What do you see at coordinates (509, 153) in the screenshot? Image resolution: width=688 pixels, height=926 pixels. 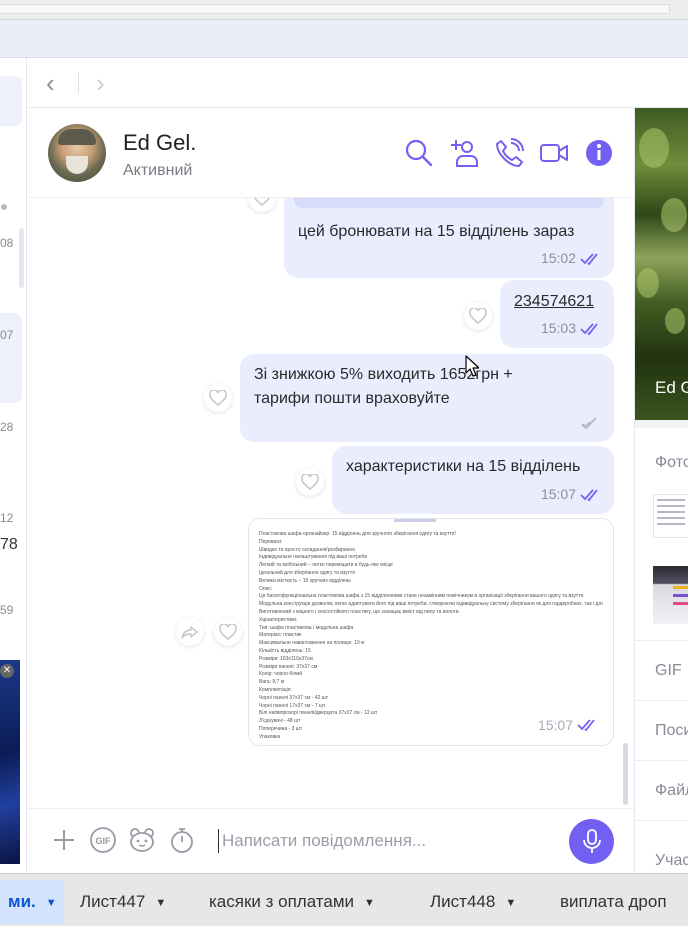 I see `phone-icon` at bounding box center [509, 153].